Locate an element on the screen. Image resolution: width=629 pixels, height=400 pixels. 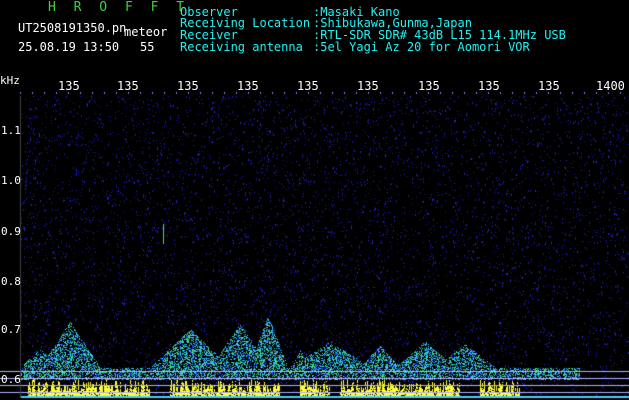
y-tick-label: 0.9 is located at coordinates (11, 231).